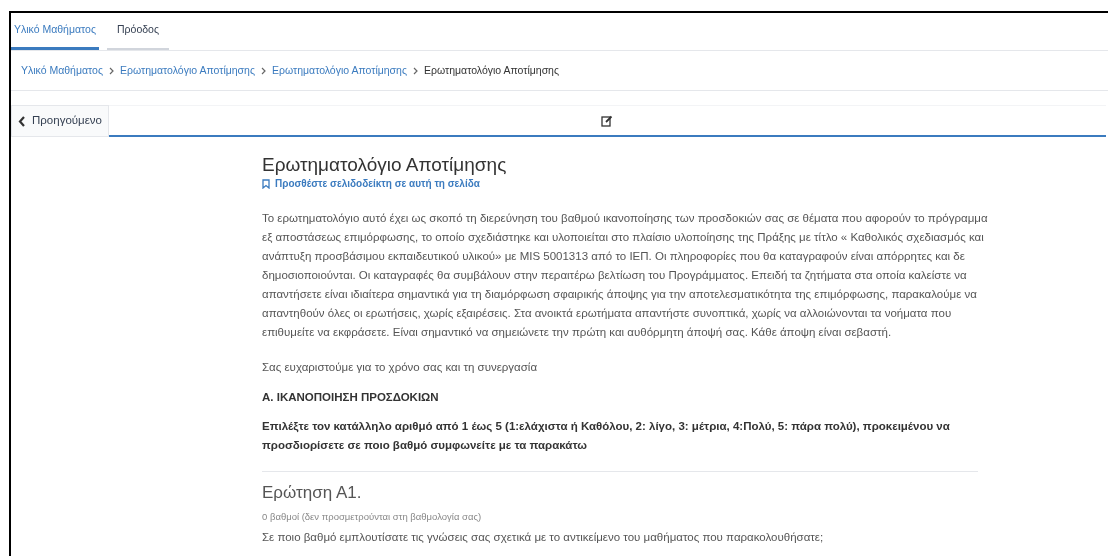 This screenshot has width=1108, height=556. Describe the element at coordinates (60, 121) in the screenshot. I see `previous-button: Προηγούμενο` at that location.